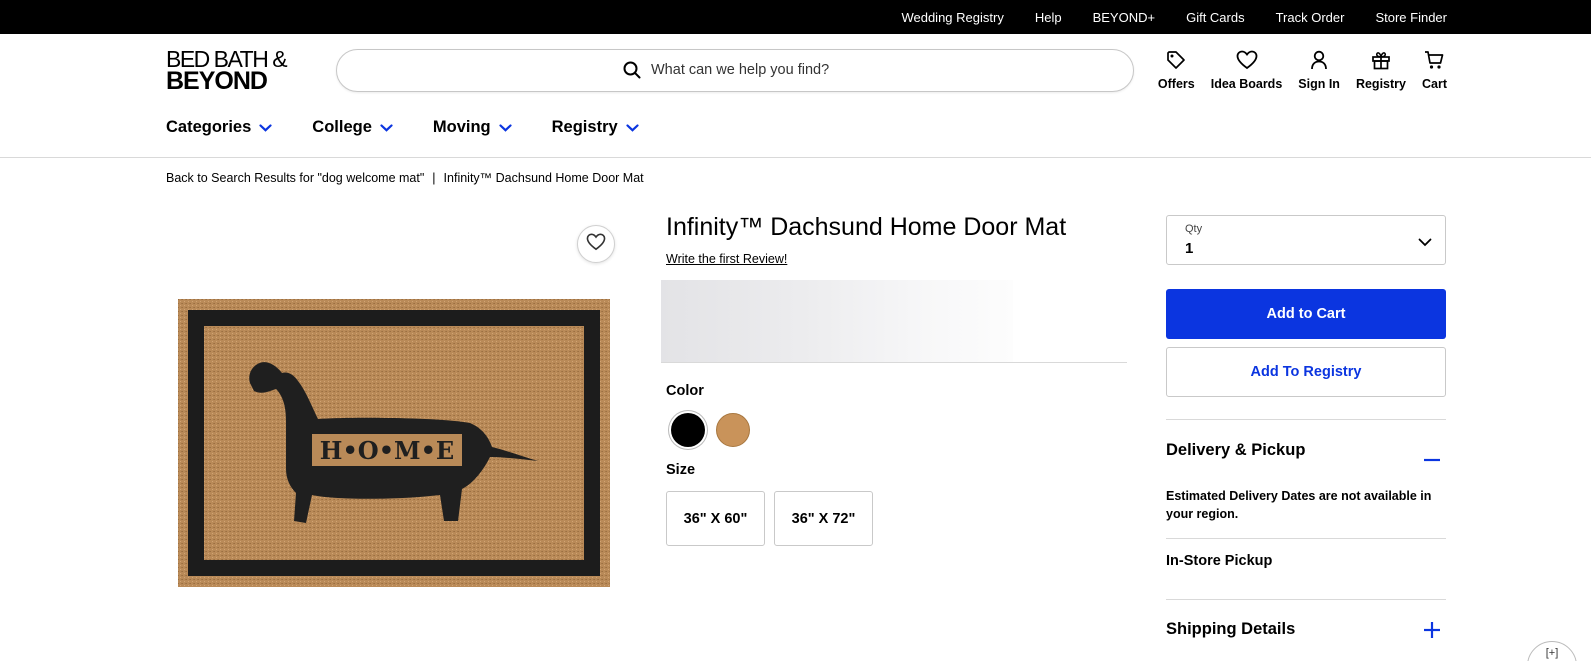 The image size is (1591, 661). I want to click on cart-icon, so click(1434, 60).